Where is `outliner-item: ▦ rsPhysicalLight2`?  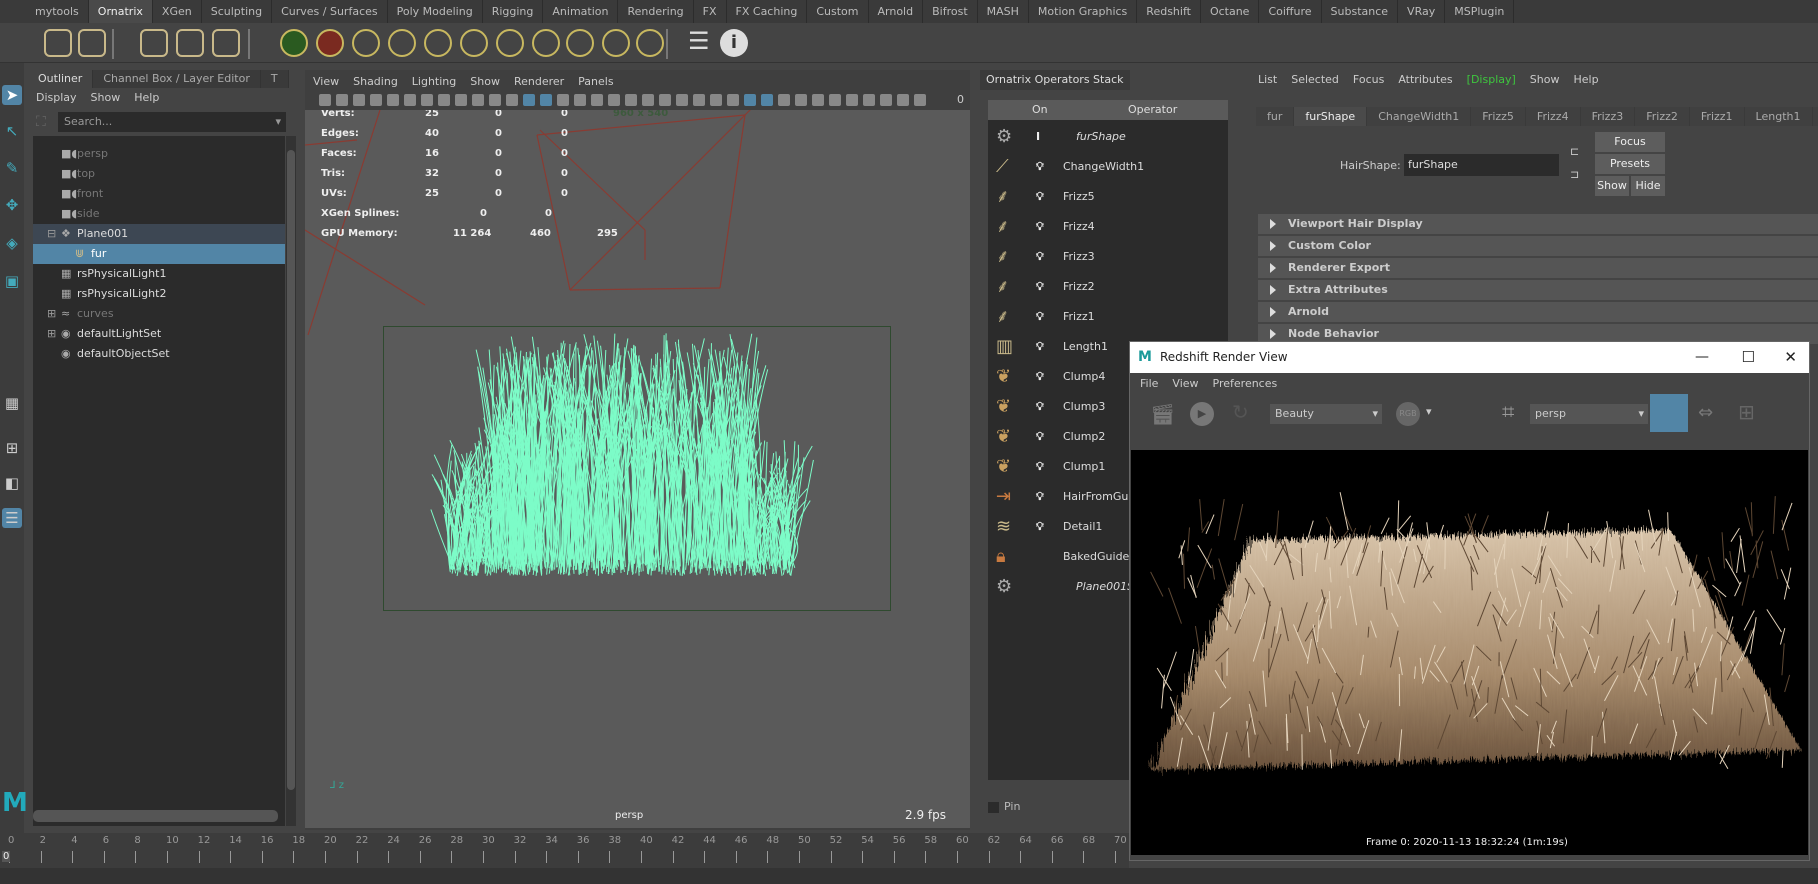
outliner-item: ▦ rsPhysicalLight2 is located at coordinates (159, 294).